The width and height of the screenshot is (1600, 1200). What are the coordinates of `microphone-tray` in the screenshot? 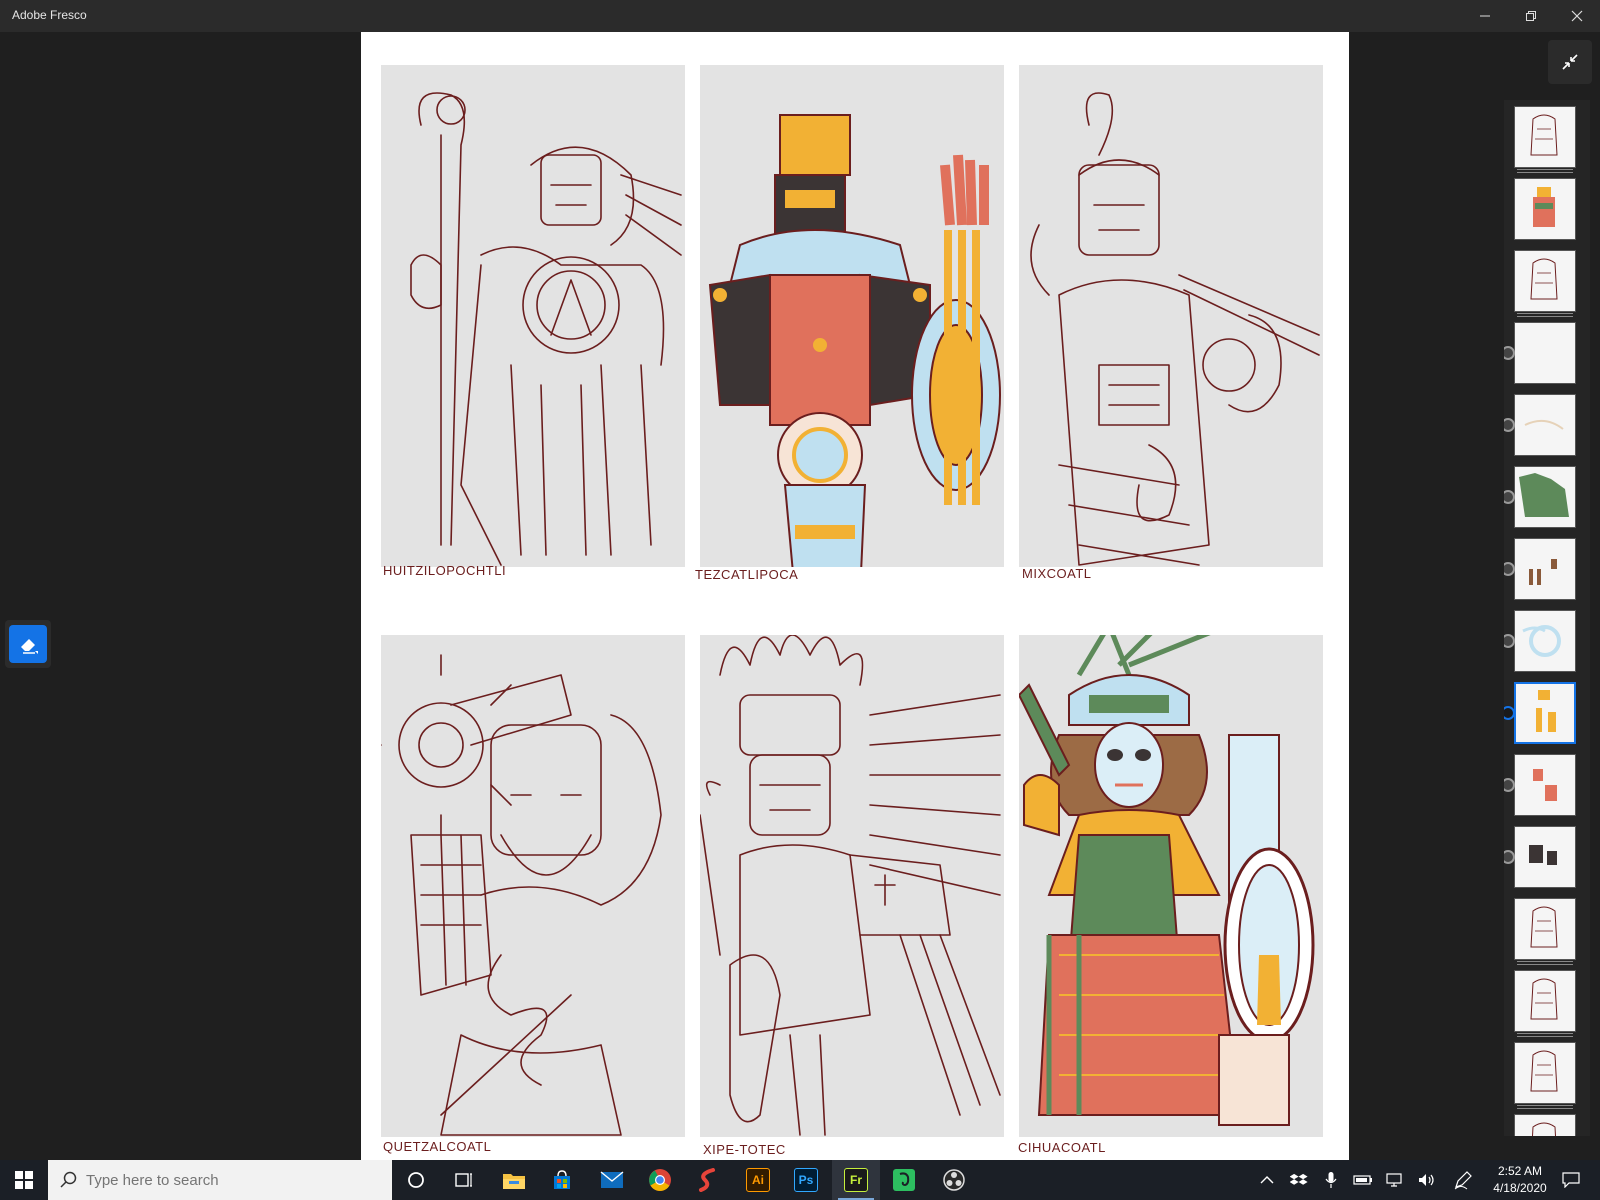 It's located at (1331, 1180).